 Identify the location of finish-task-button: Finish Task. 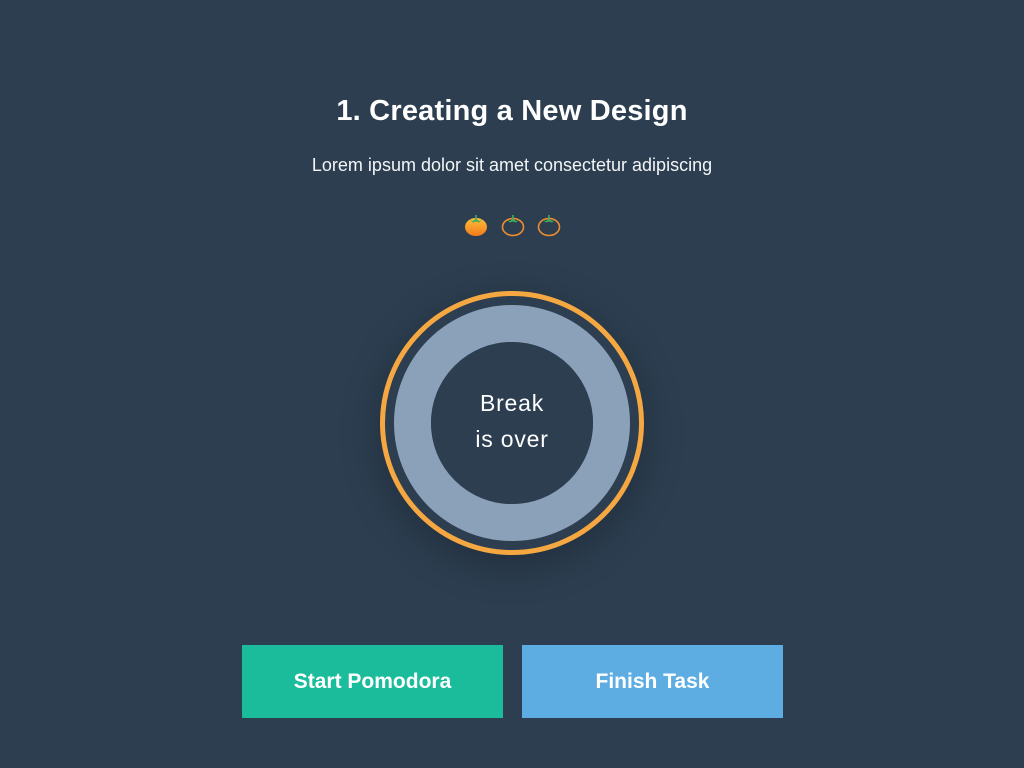
(652, 681).